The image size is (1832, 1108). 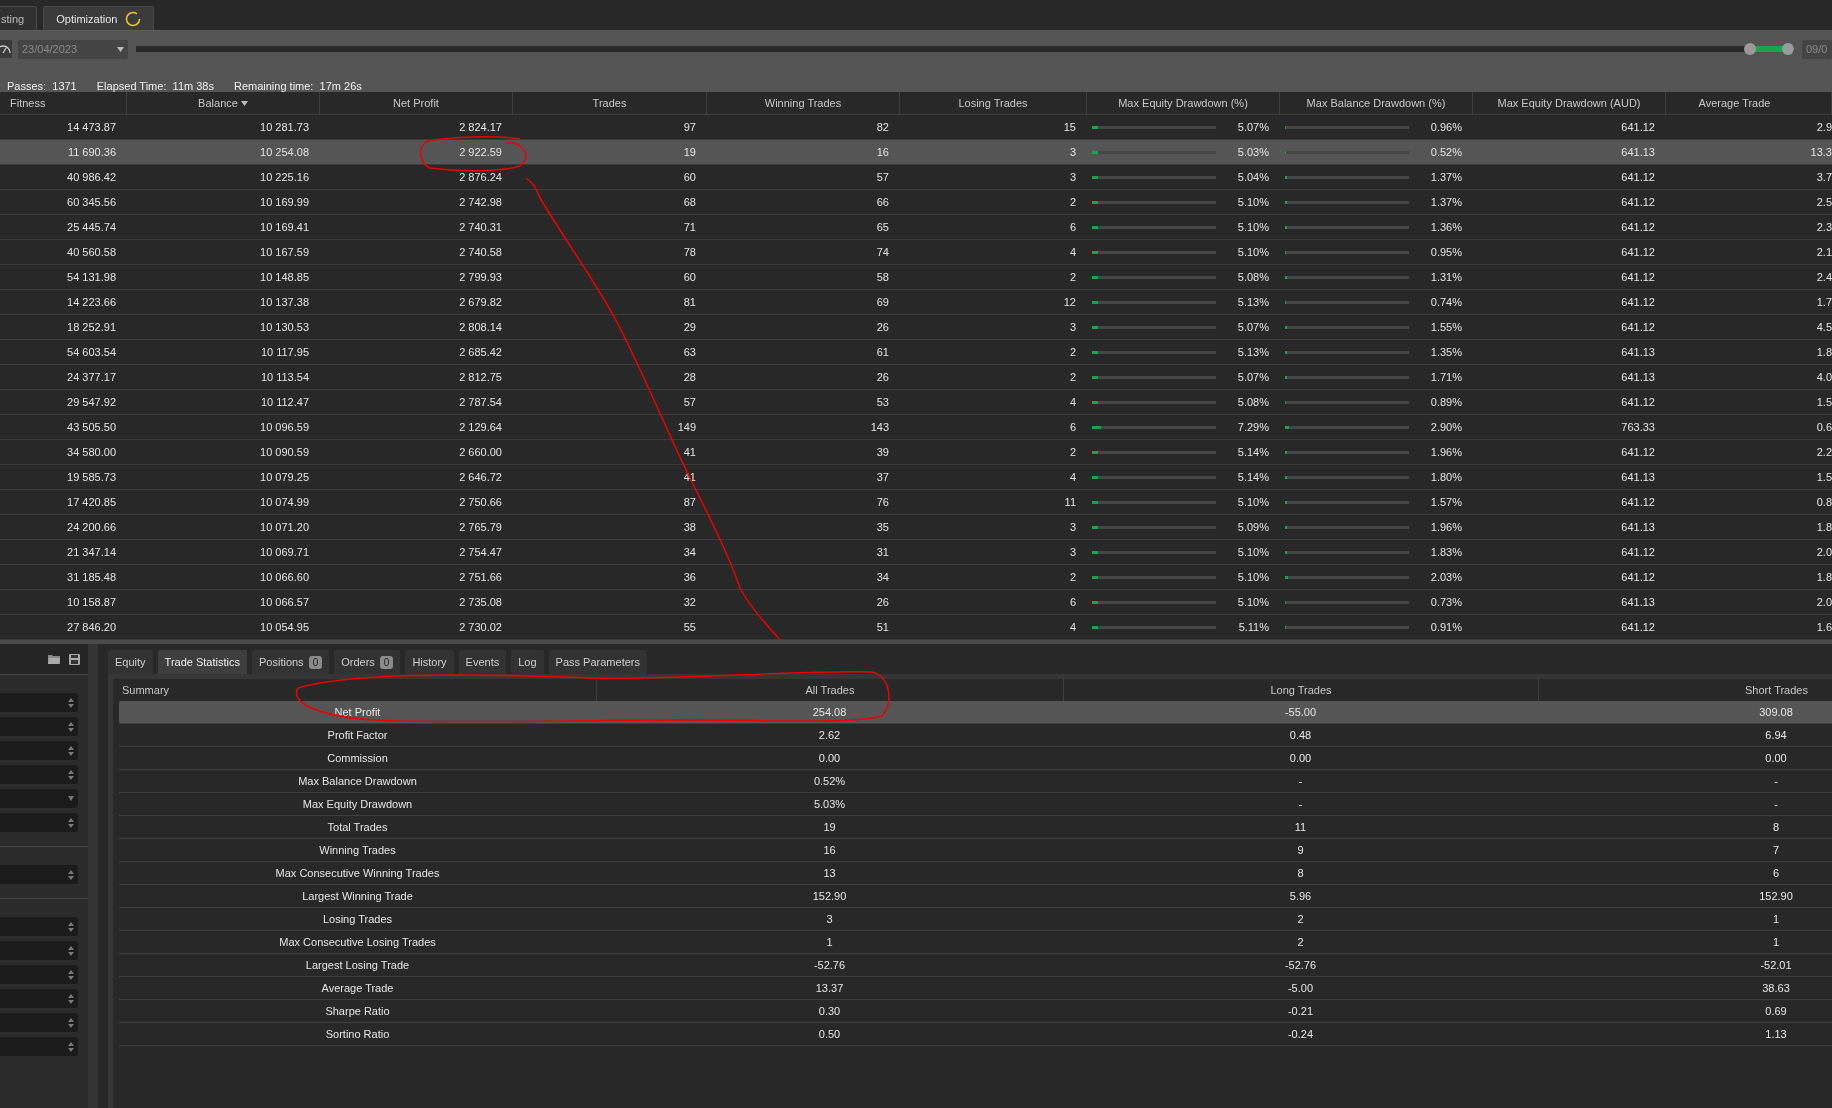 I want to click on statistics-row: Profit Factor 2.62 0.48 6.94, so click(x=975, y=735).